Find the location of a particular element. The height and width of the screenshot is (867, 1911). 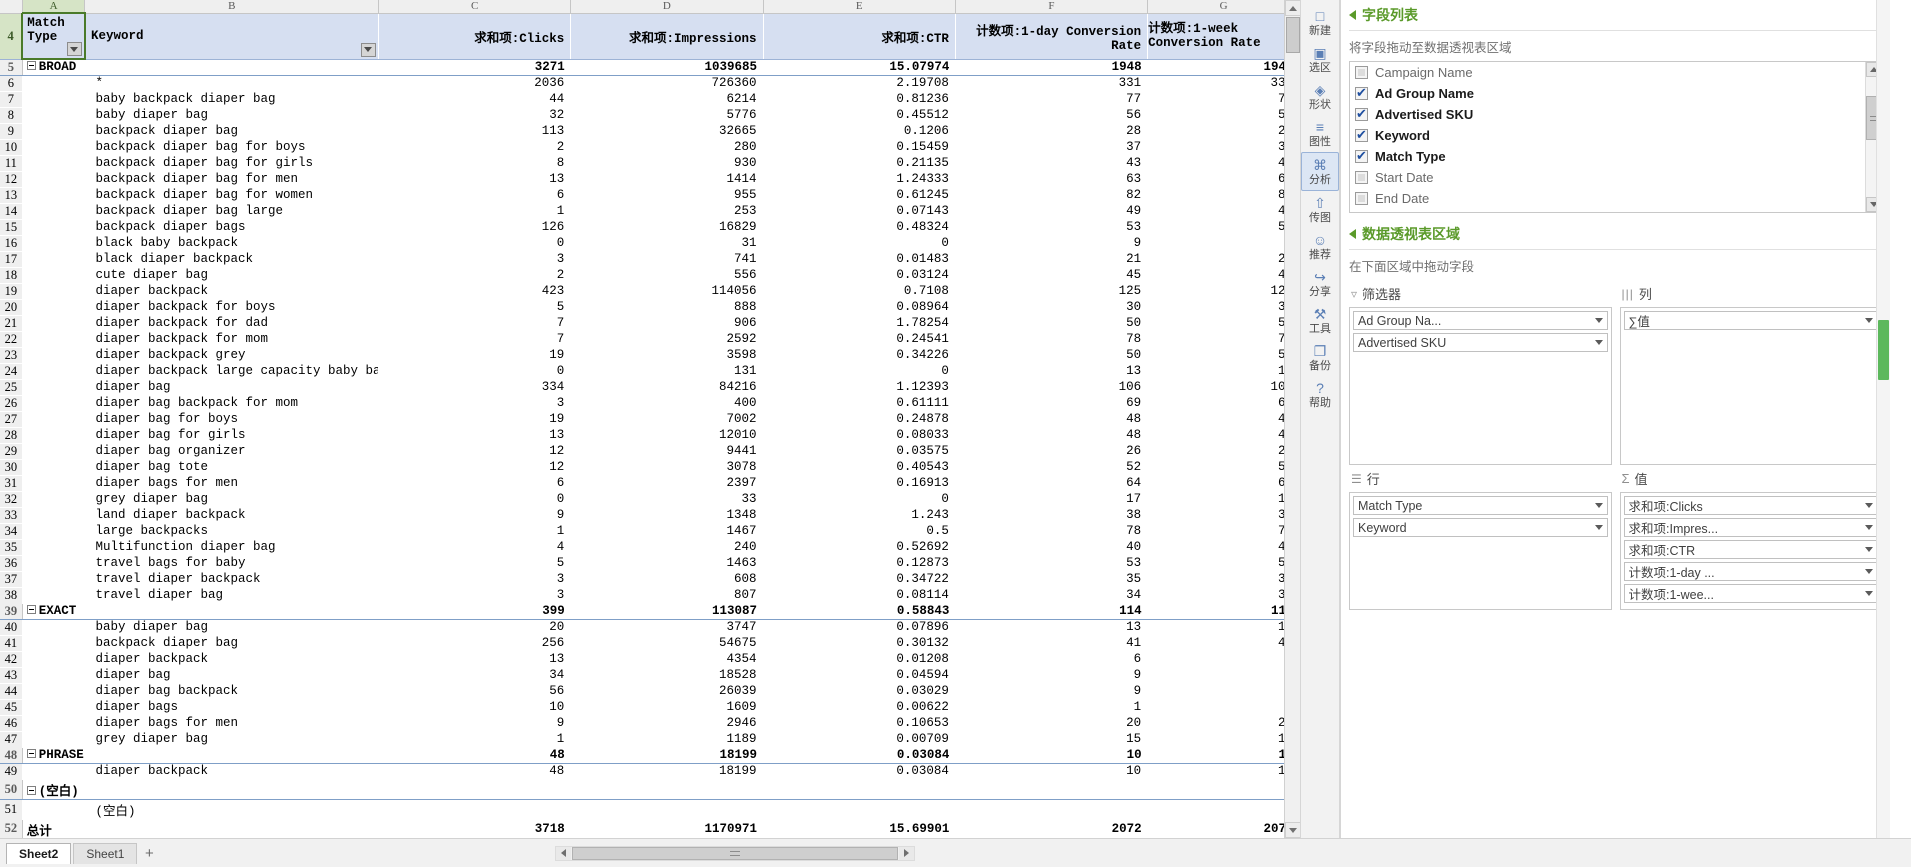

cell-match-type: (空白) is located at coordinates (53, 789).